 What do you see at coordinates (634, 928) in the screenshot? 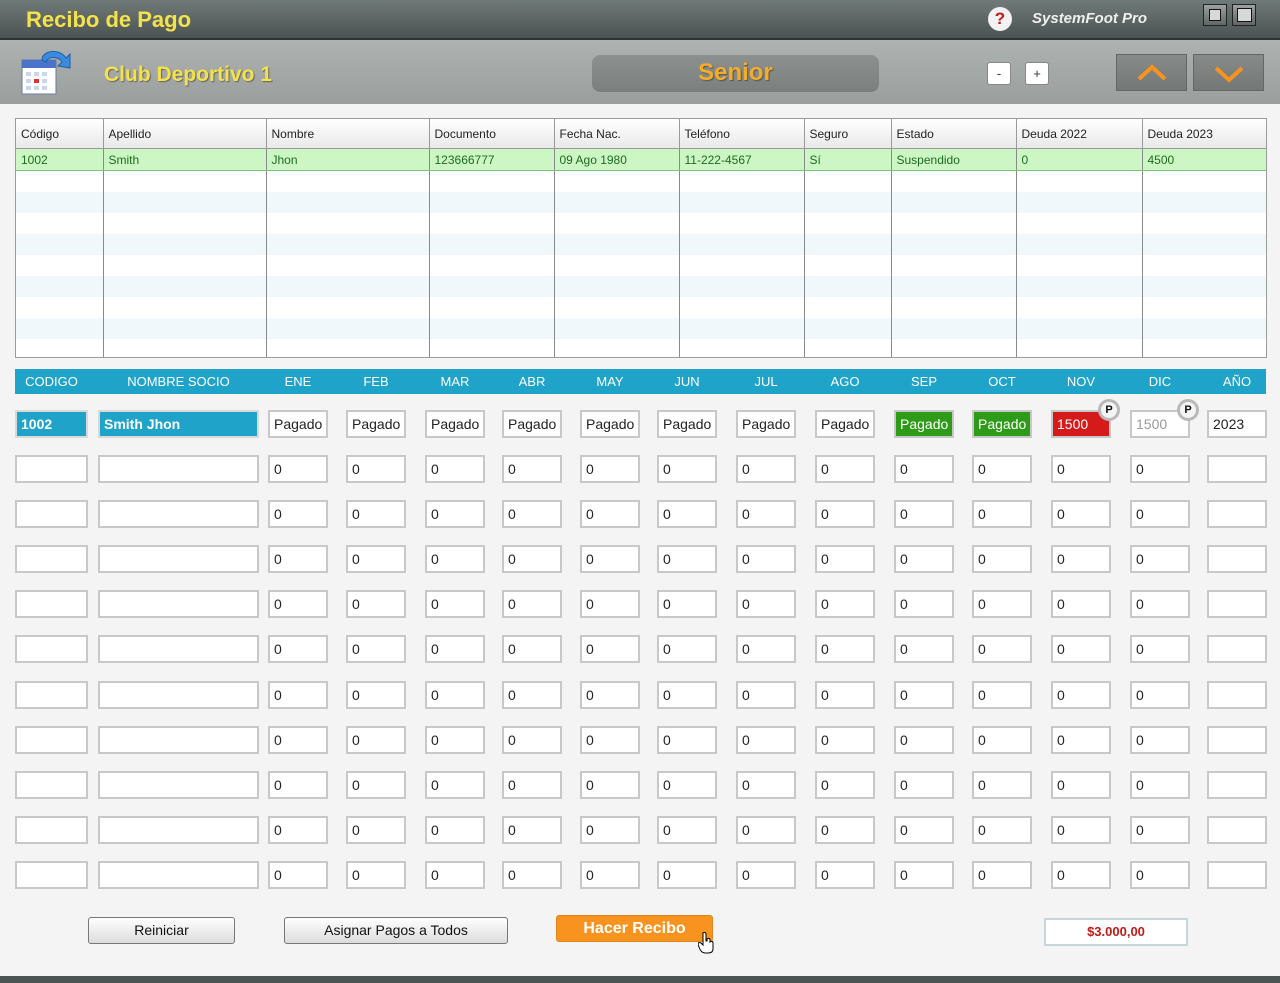
I see `make-receipt-button: Hacer Recibo` at bounding box center [634, 928].